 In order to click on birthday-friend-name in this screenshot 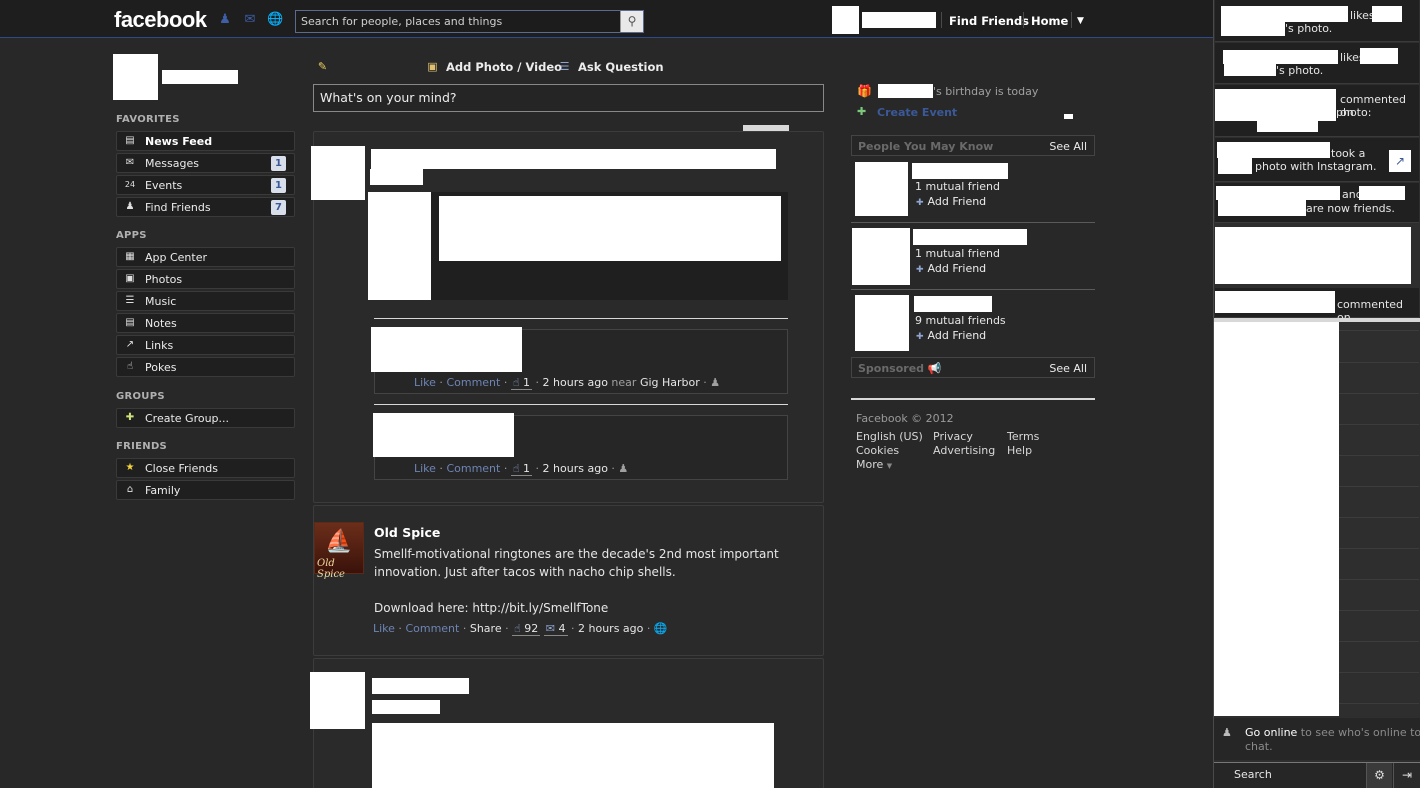, I will do `click(905, 91)`.